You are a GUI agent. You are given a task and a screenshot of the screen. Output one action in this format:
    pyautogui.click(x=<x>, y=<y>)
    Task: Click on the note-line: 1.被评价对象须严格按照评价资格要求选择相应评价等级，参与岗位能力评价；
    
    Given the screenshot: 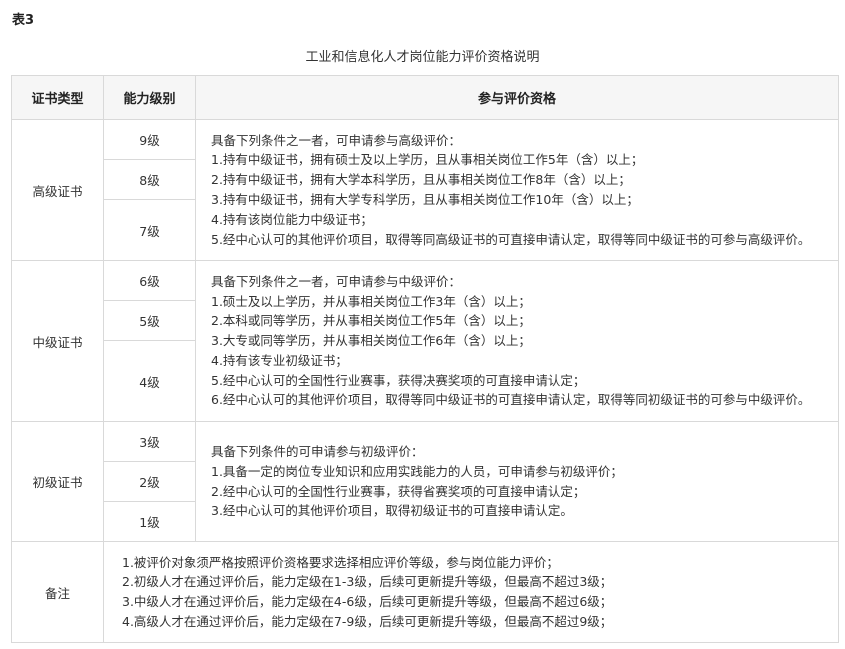 What is the action you would take?
    pyautogui.click(x=340, y=562)
    